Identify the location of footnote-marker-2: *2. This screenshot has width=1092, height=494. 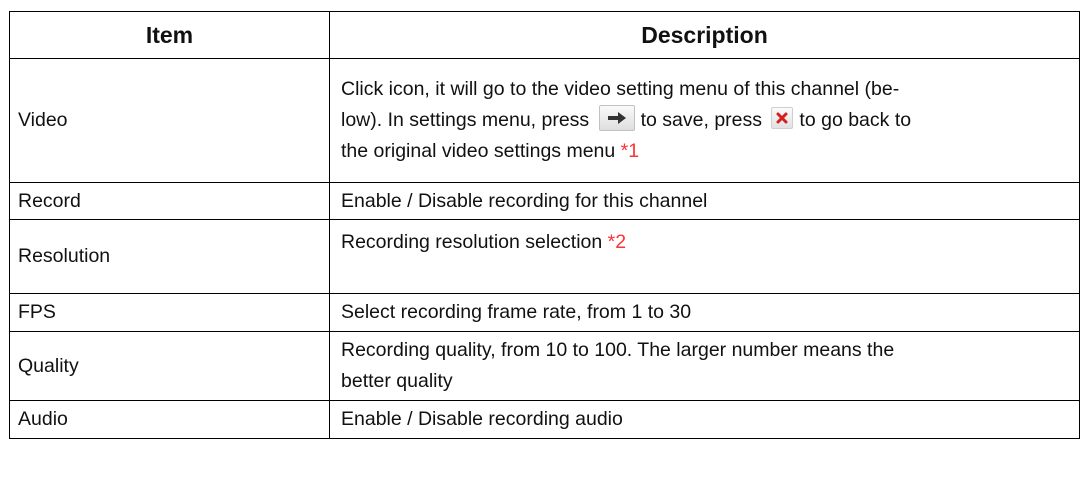
(617, 242).